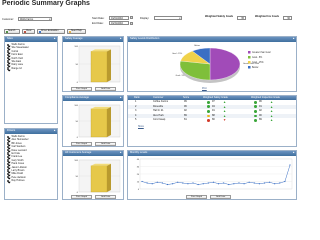  Describe the element at coordinates (31, 39) in the screenshot. I see `sites-panel-header: Sites ▲` at that location.